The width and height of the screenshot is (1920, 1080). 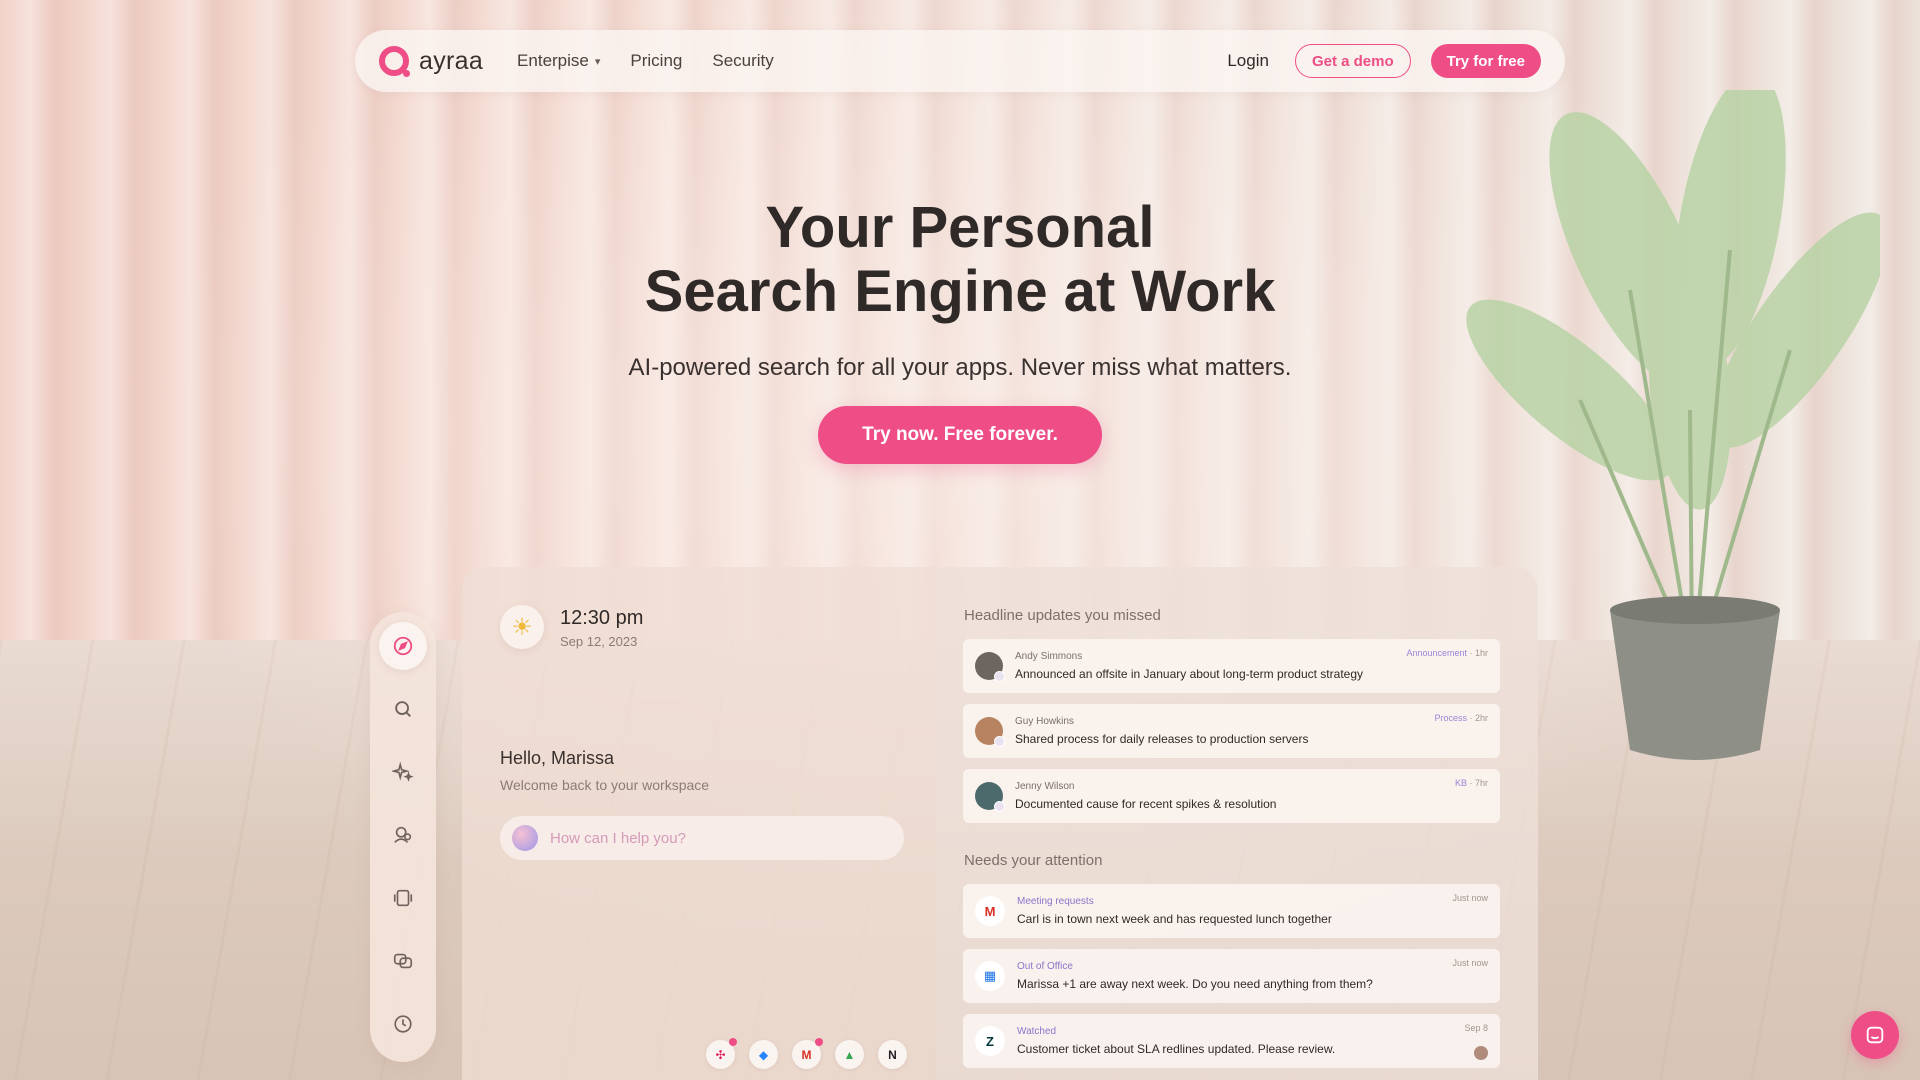 I want to click on jira-icon: ◆, so click(x=763, y=1054).